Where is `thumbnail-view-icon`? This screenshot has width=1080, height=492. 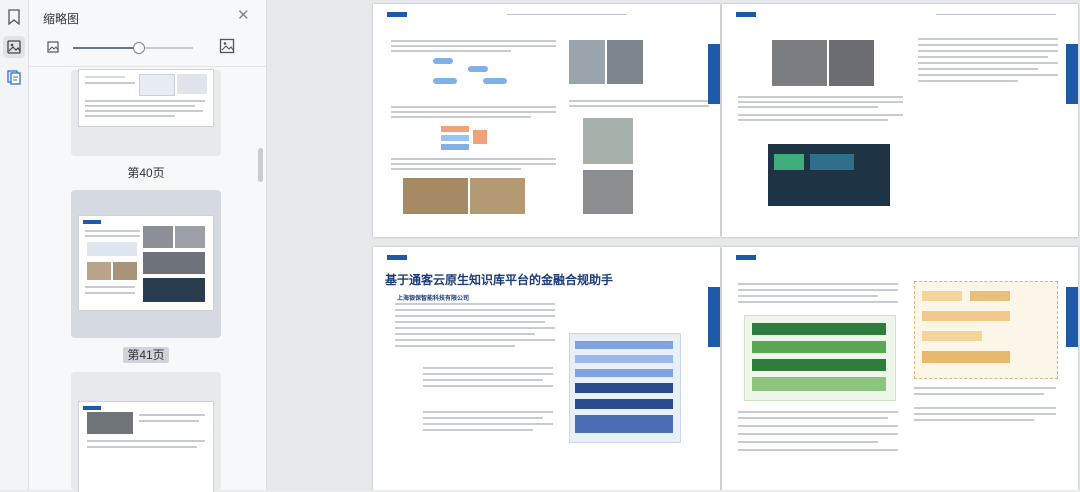
thumbnail-view-icon is located at coordinates (14, 47).